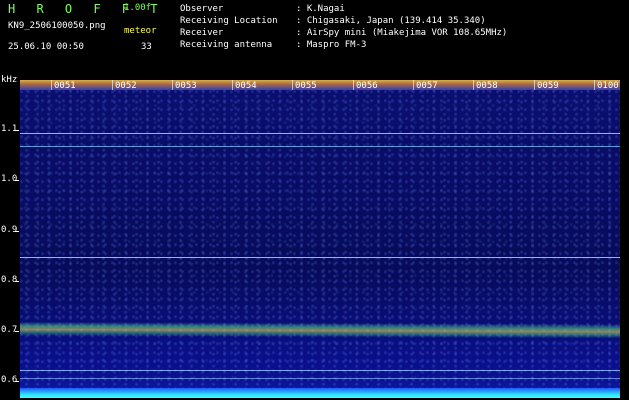 The image size is (629, 400). What do you see at coordinates (140, 31) in the screenshot?
I see `meteor-label: meteor` at bounding box center [140, 31].